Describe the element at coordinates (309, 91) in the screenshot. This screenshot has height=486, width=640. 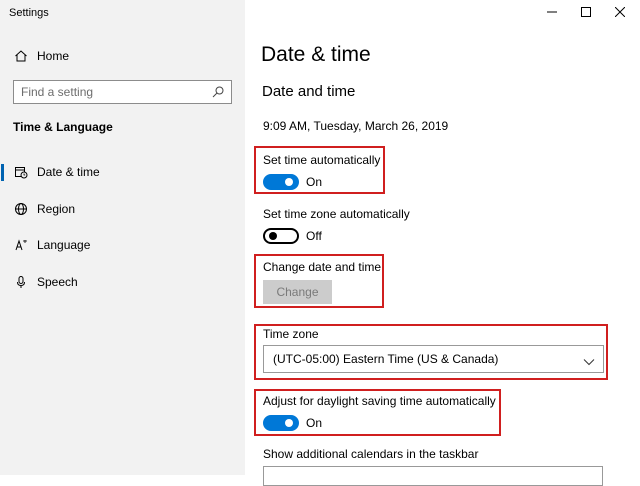
I see `section-subtitle: Date and time` at that location.